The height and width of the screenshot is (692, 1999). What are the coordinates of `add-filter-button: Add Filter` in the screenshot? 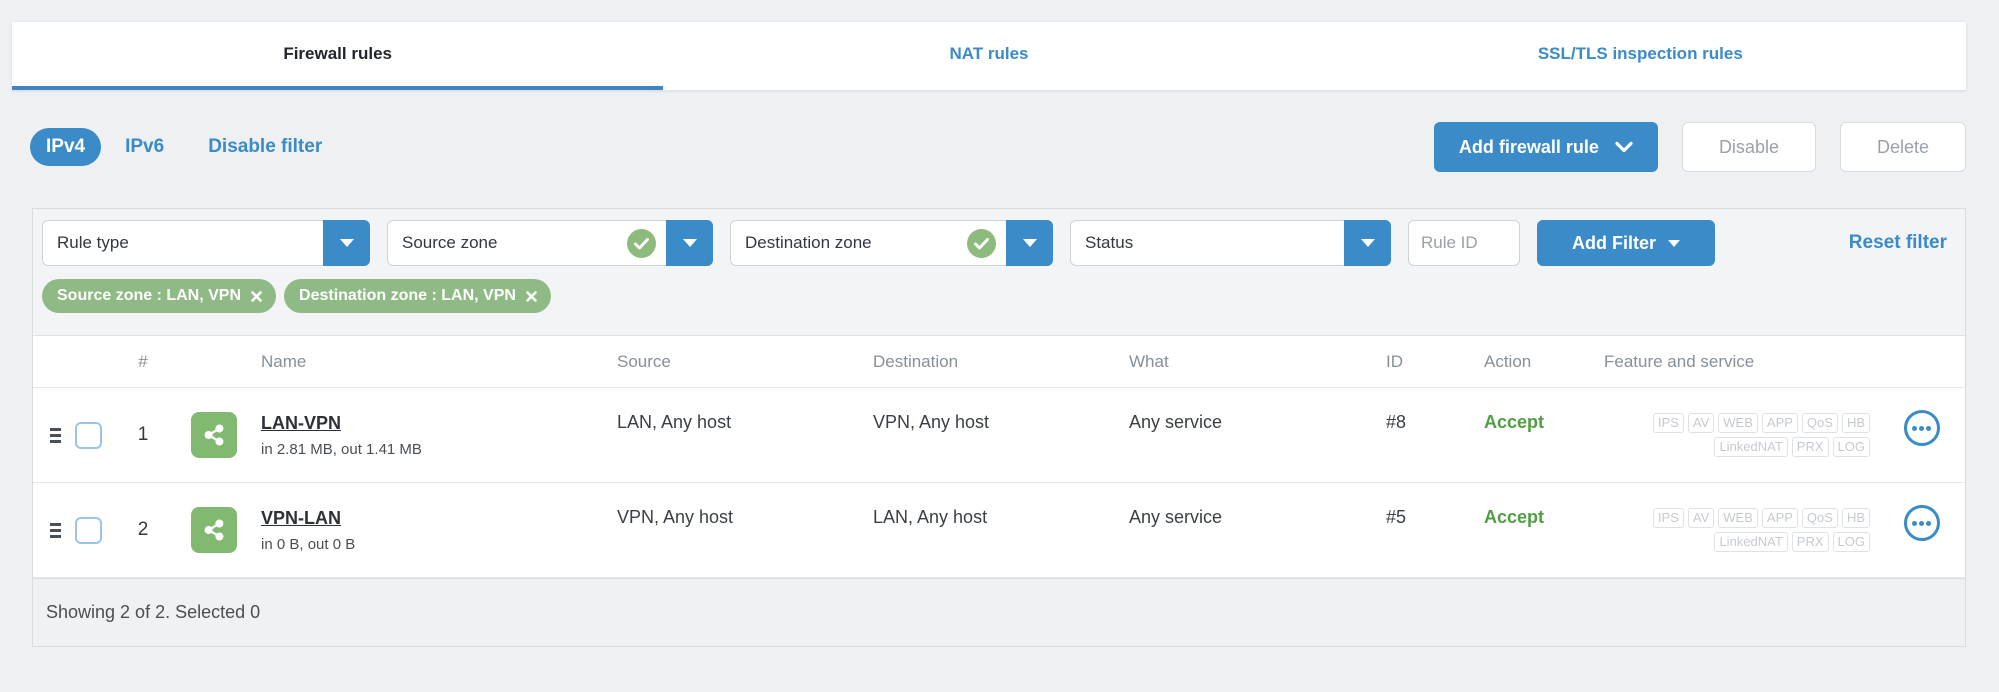 It's located at (1626, 243).